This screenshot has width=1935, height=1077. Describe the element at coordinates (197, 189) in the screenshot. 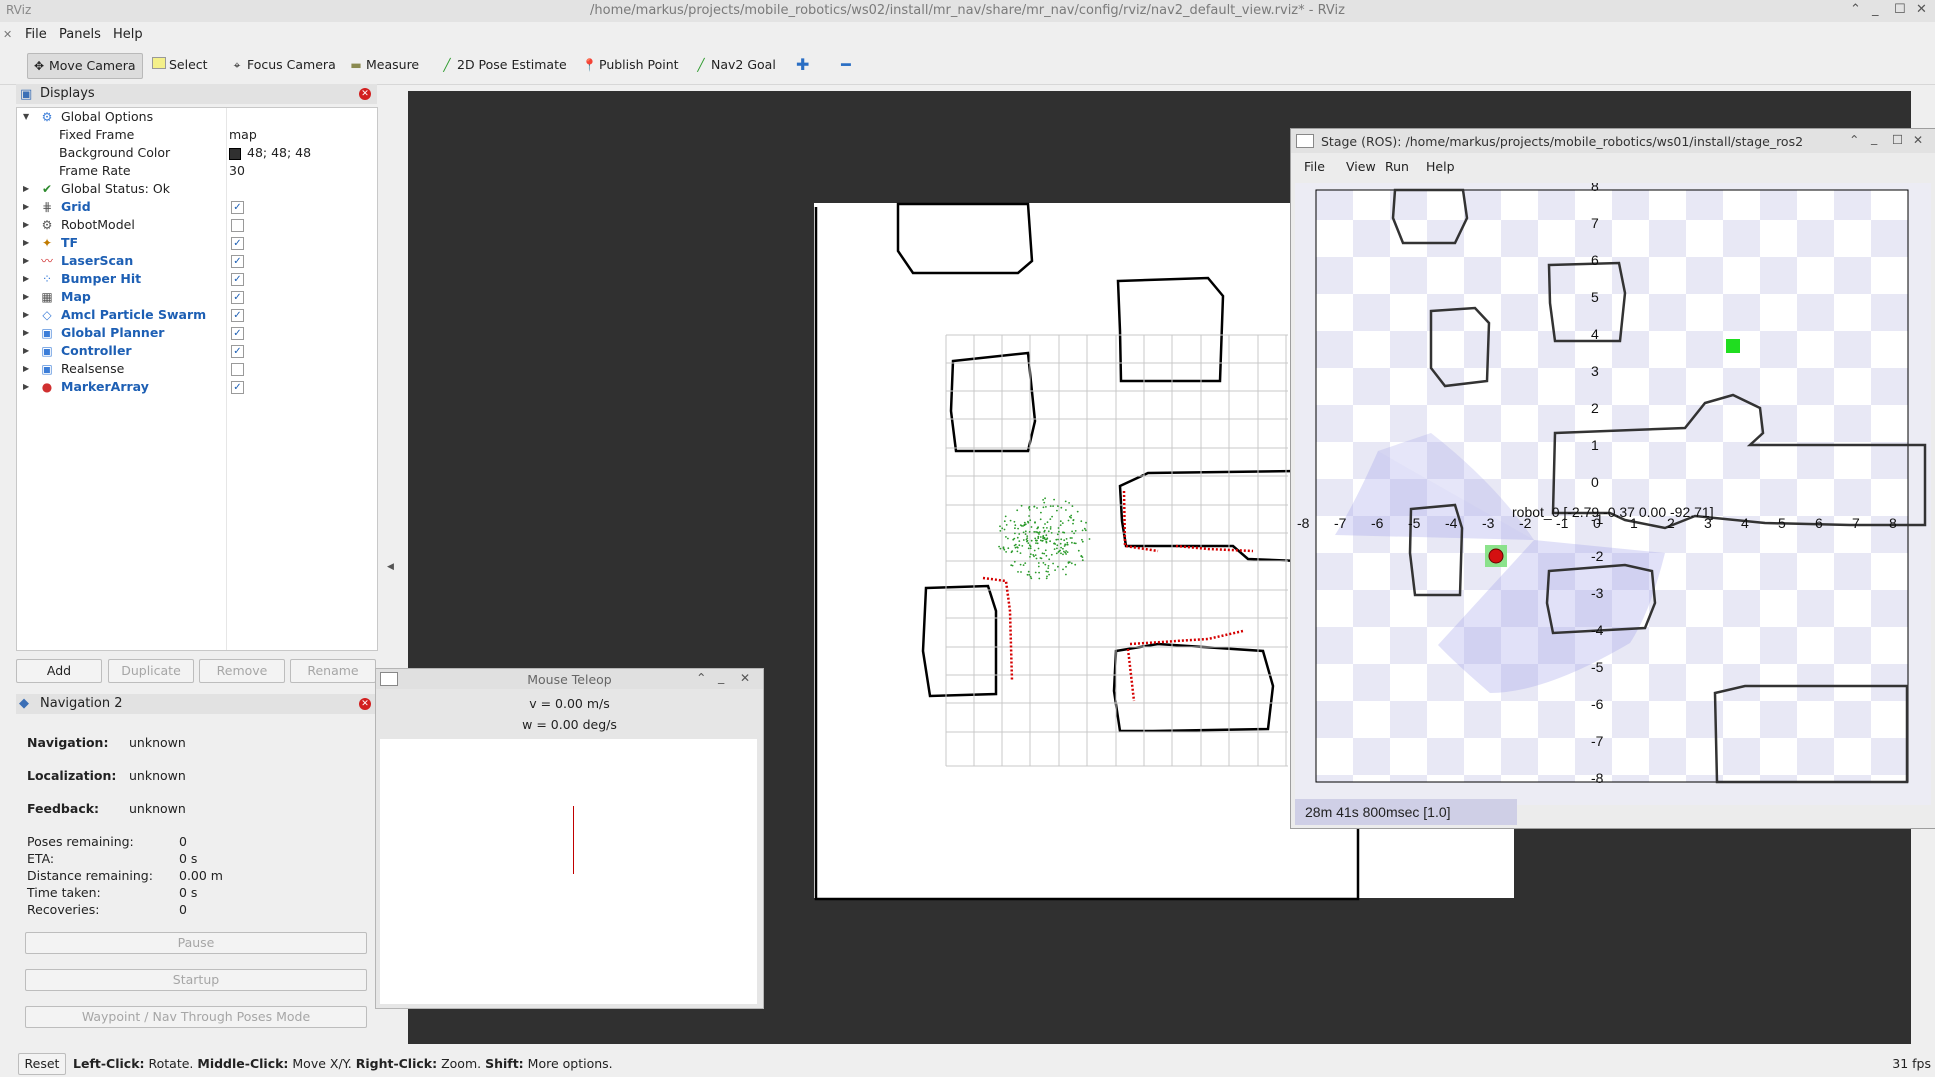

I see `tree-row-global-status: ▶ ✔ Global Status: Ok` at that location.